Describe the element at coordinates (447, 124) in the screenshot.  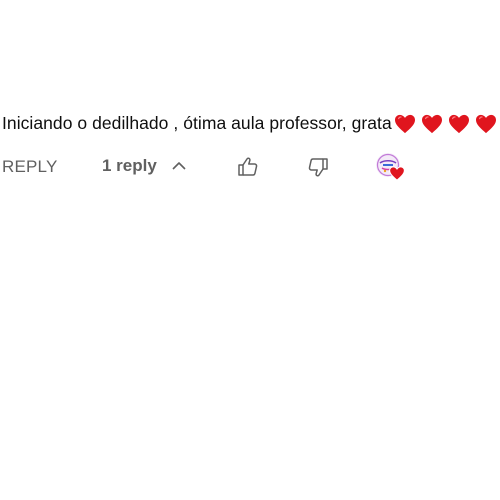
I see `heart-emoji-group` at that location.